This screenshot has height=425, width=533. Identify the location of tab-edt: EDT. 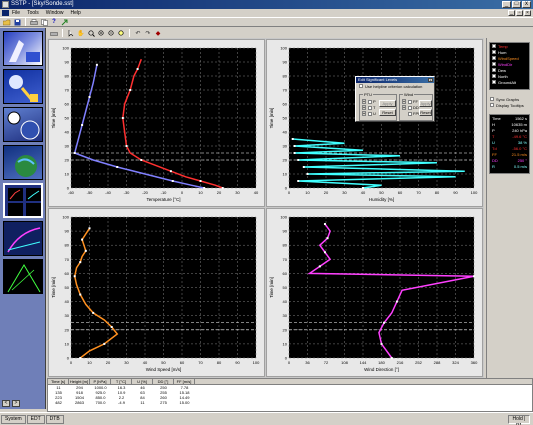
(35, 419).